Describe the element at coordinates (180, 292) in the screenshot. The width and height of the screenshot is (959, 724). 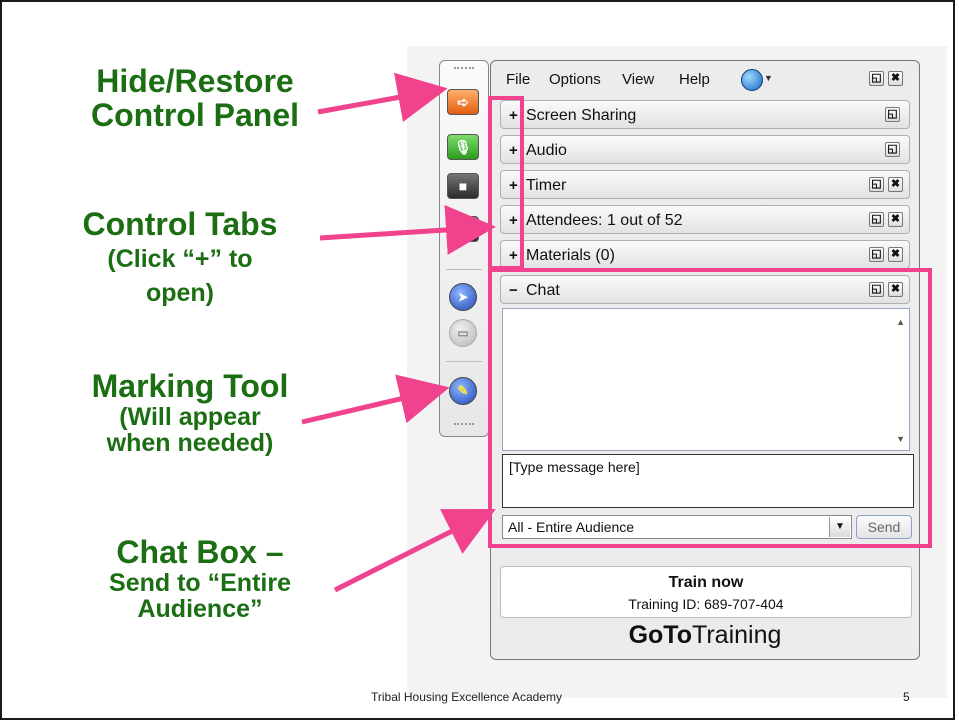
I see `control-tabs-line3: open)` at that location.